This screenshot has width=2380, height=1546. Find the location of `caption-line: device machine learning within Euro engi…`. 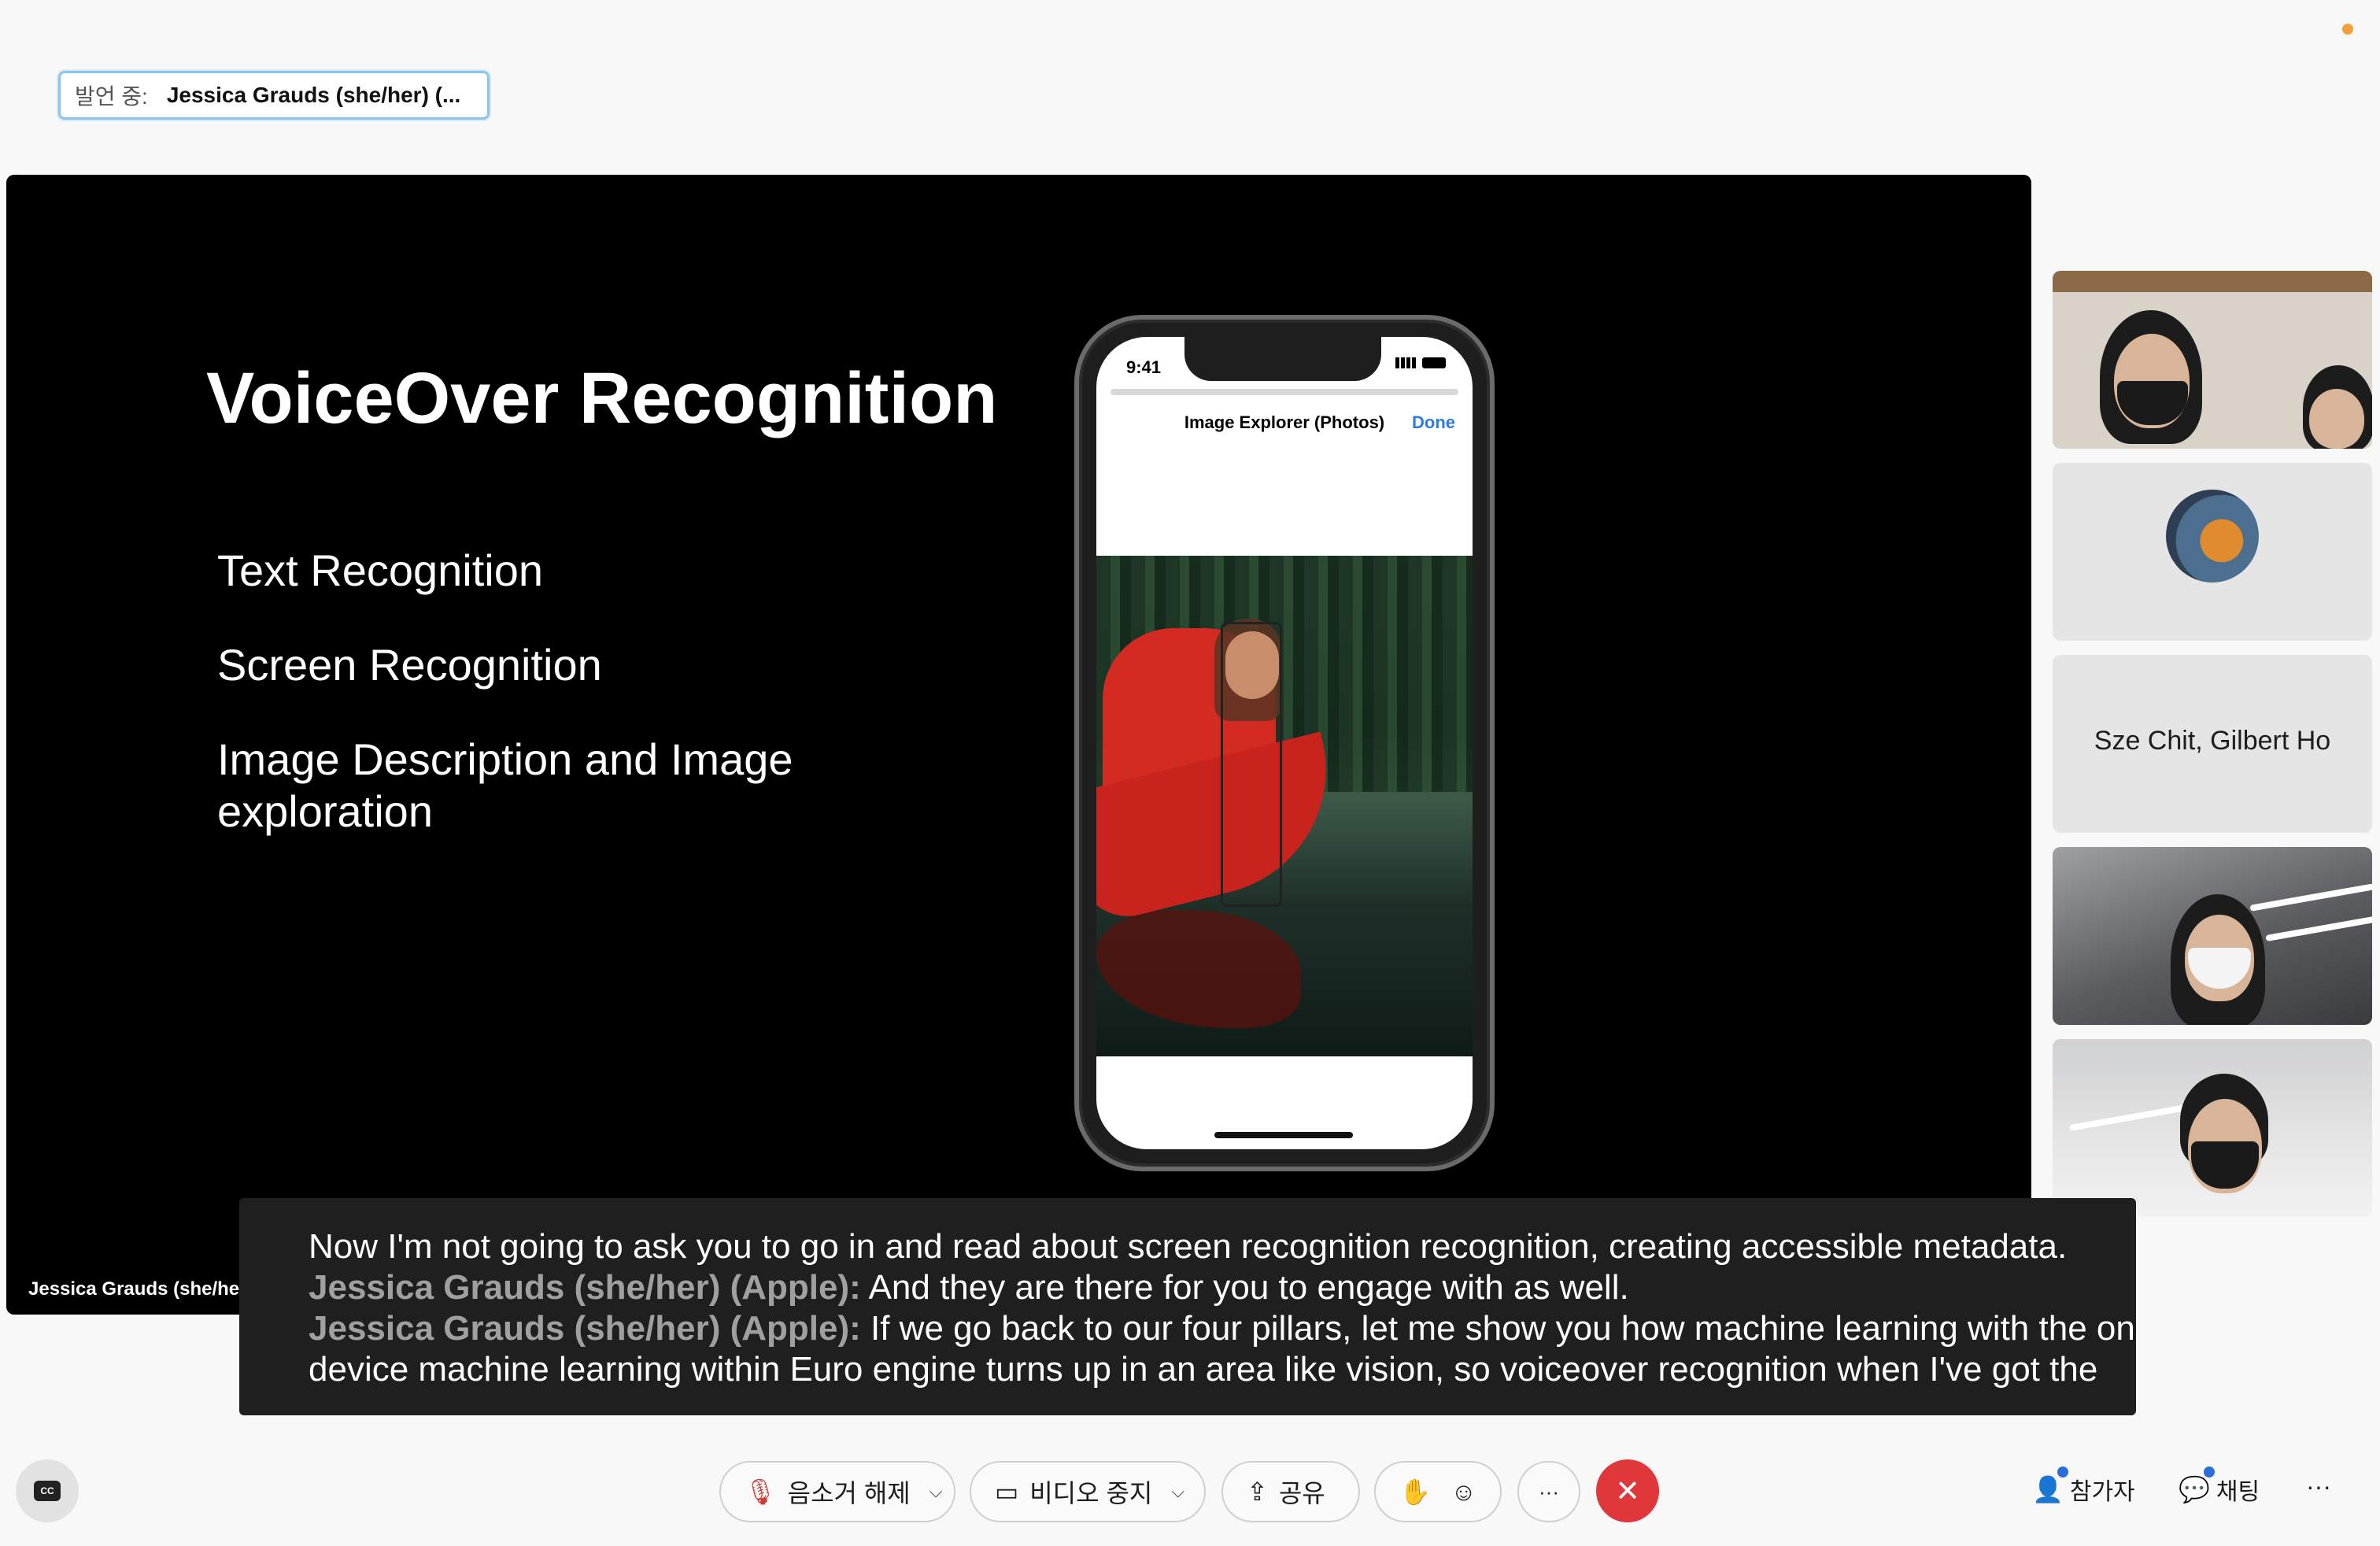

caption-line: device machine learning within Euro engi… is located at coordinates (1222, 1369).